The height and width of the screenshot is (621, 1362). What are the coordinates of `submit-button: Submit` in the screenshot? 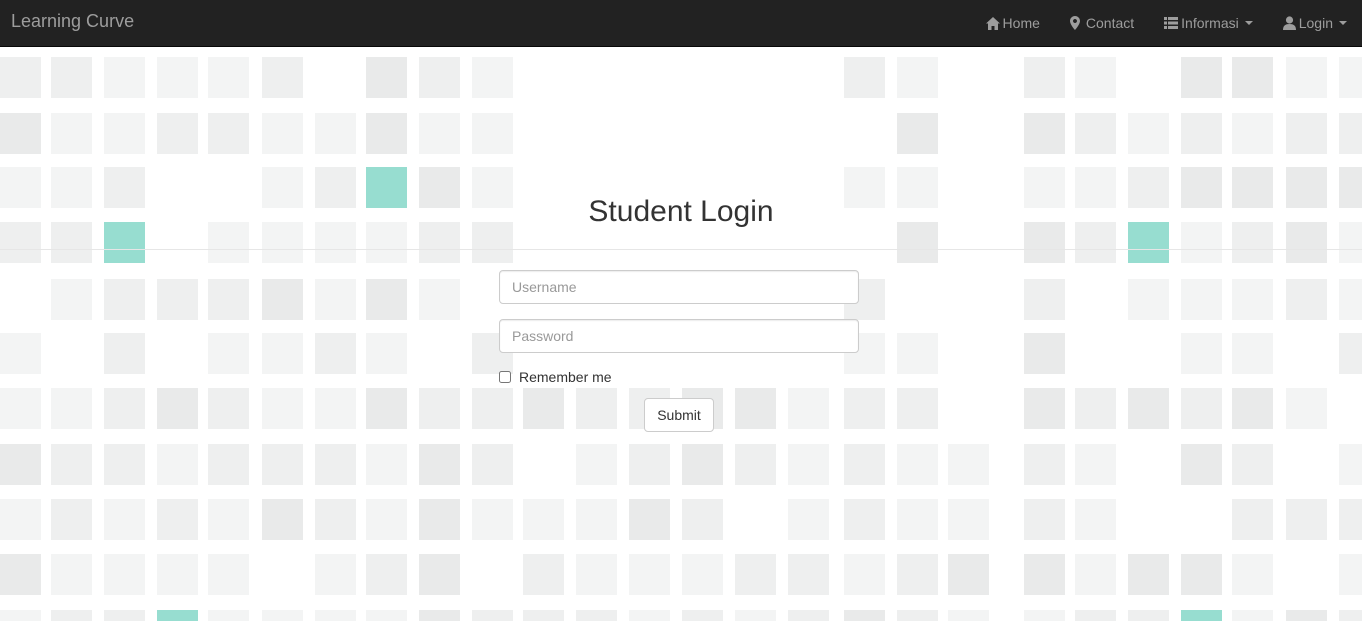 It's located at (679, 415).